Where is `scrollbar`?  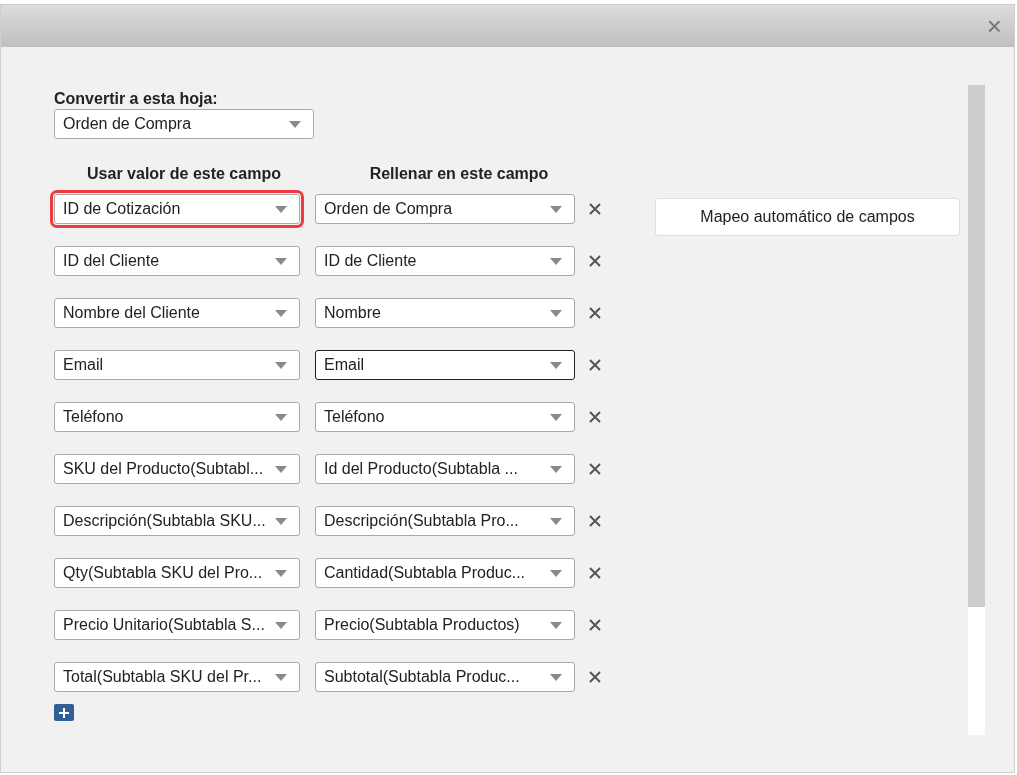
scrollbar is located at coordinates (976, 410).